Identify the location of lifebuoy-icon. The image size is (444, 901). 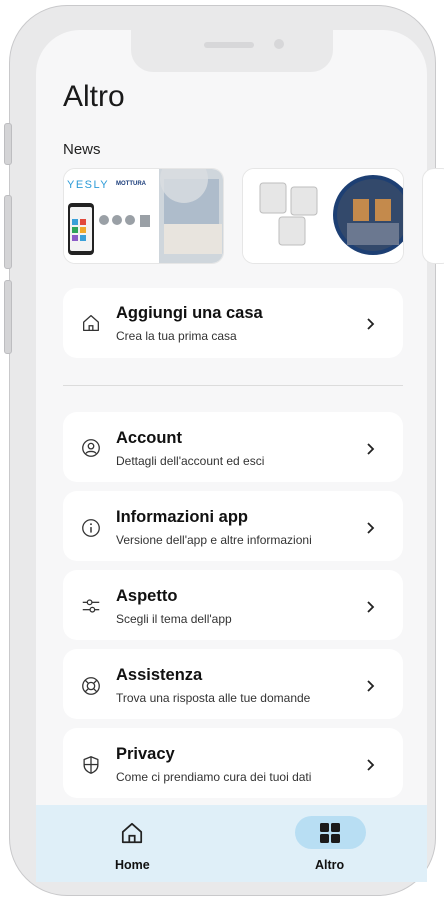
(91, 686).